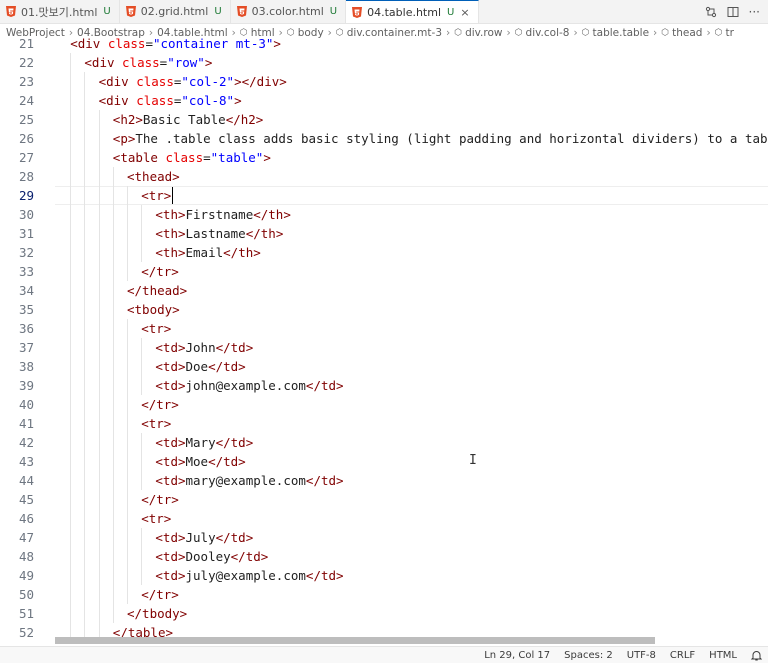 This screenshot has width=768, height=663. I want to click on code-line: 51 </tbody>, so click(384, 613).